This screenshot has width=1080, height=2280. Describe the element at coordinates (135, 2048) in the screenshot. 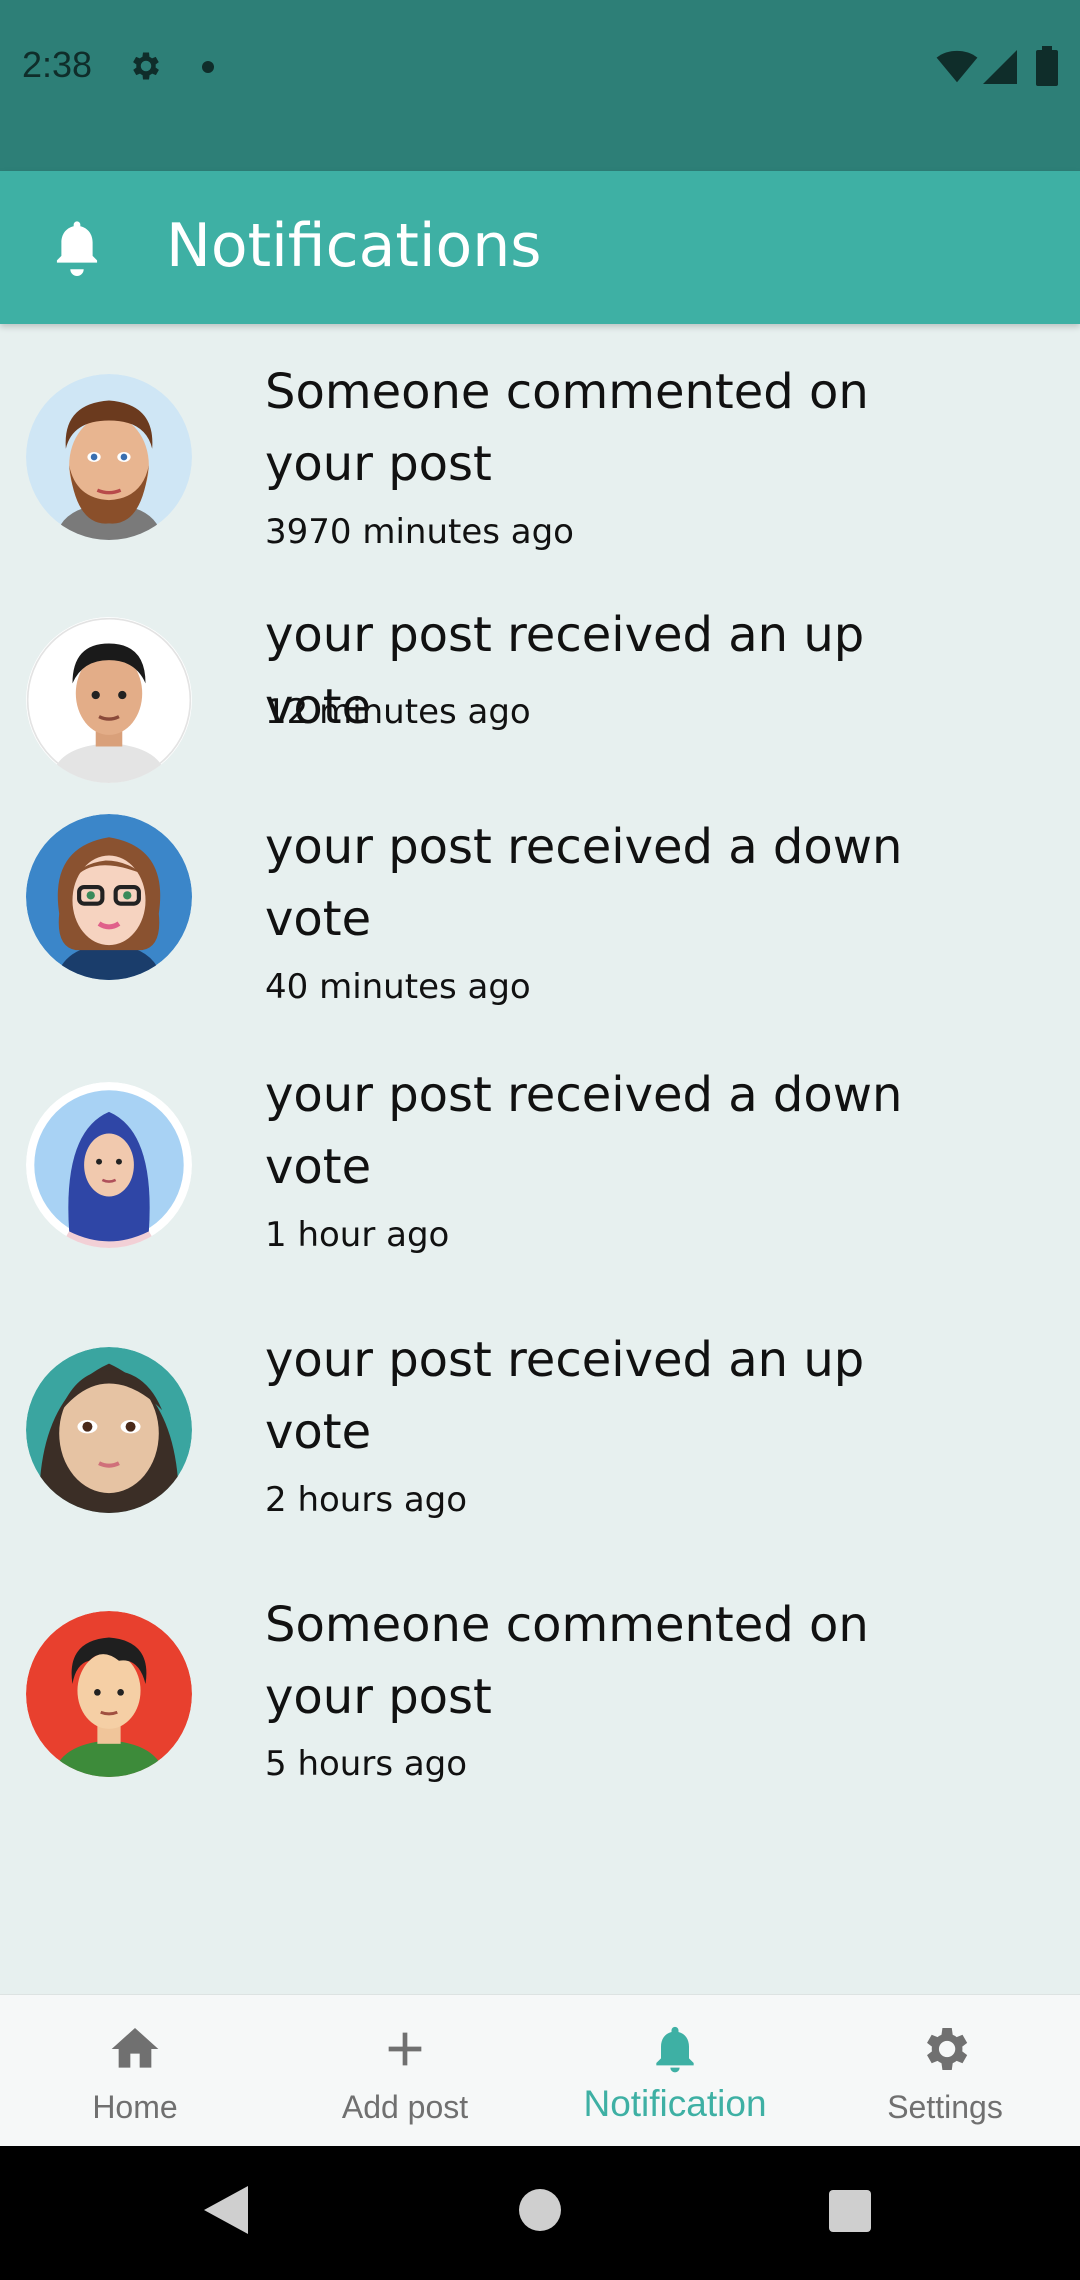

I see `home-icon` at that location.